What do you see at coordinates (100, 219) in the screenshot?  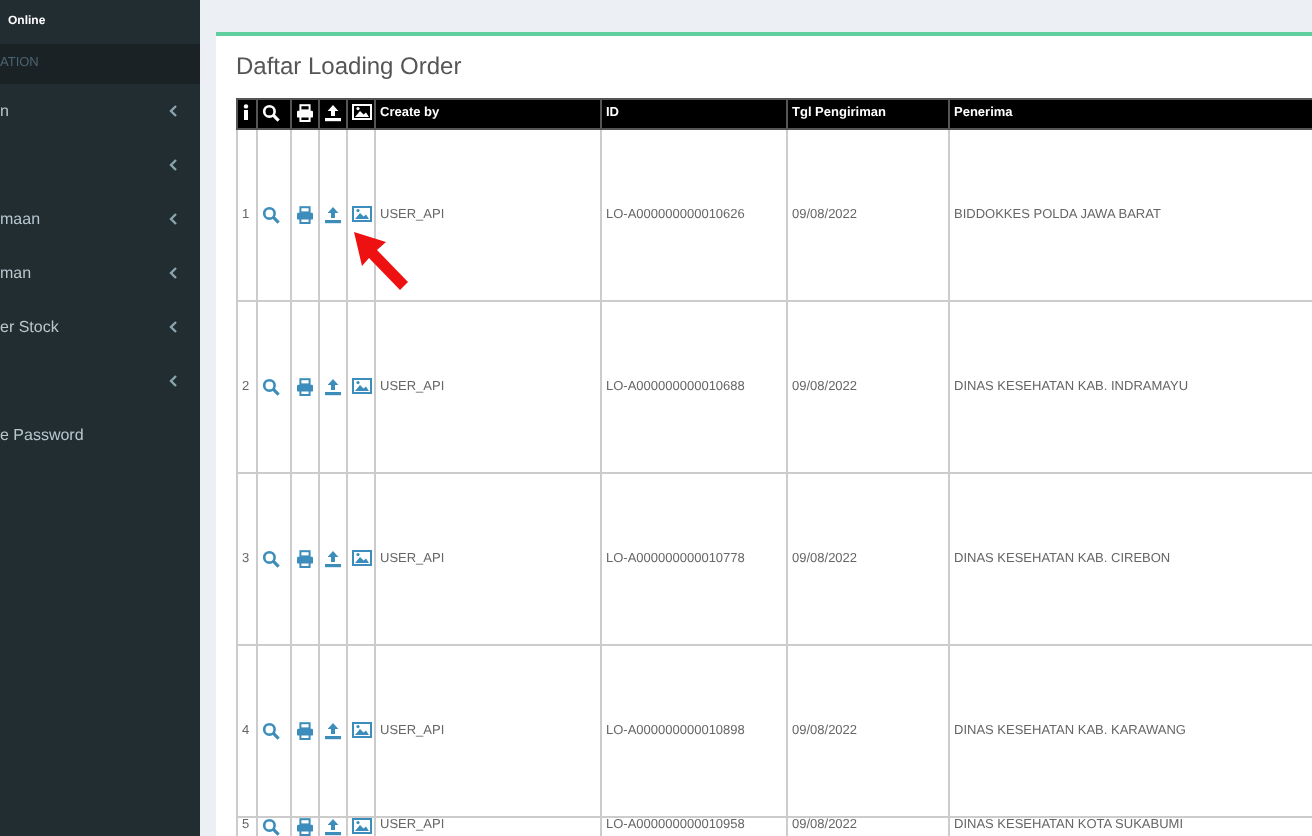 I see `sidebar-item: maan` at bounding box center [100, 219].